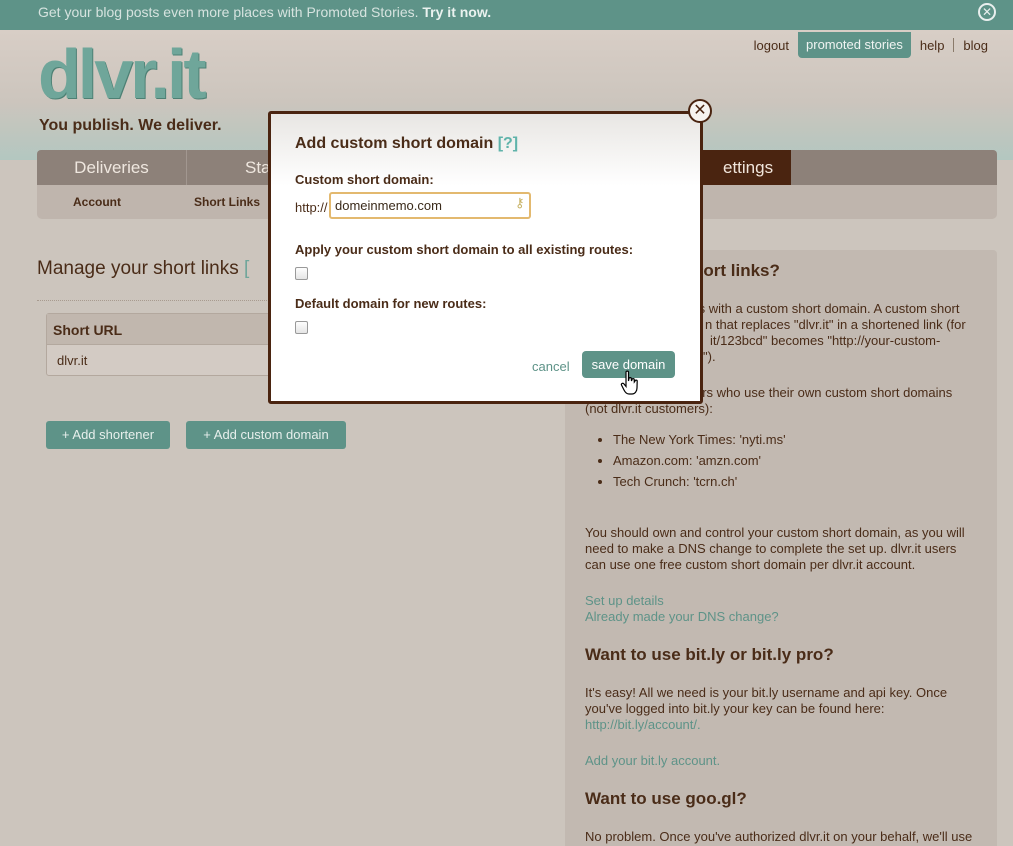 This screenshot has height=846, width=1013. What do you see at coordinates (138, 268) in the screenshot?
I see `page-title-text: Manage your short links` at bounding box center [138, 268].